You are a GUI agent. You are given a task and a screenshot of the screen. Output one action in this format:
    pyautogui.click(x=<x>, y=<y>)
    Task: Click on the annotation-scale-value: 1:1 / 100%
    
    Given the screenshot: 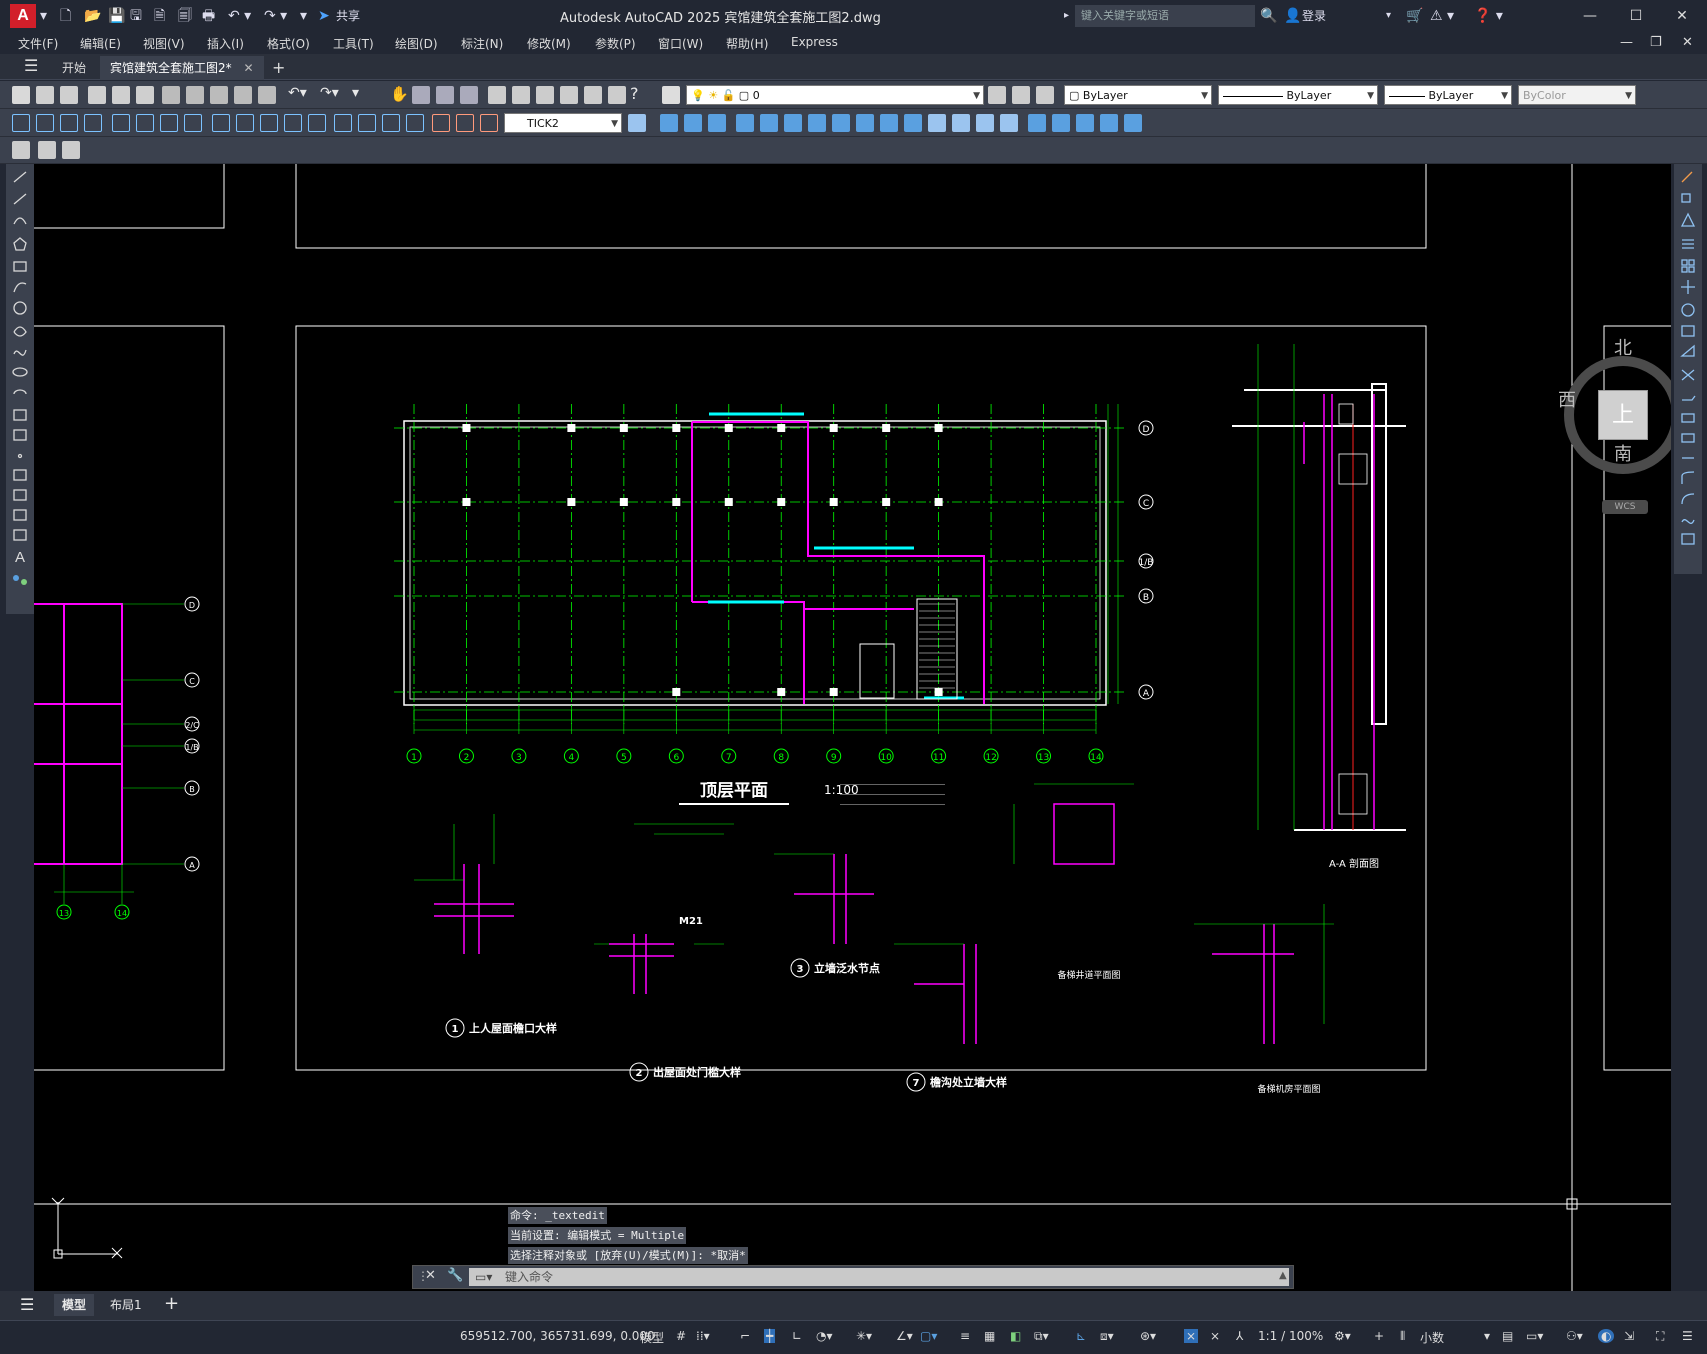 What is the action you would take?
    pyautogui.click(x=1290, y=1336)
    